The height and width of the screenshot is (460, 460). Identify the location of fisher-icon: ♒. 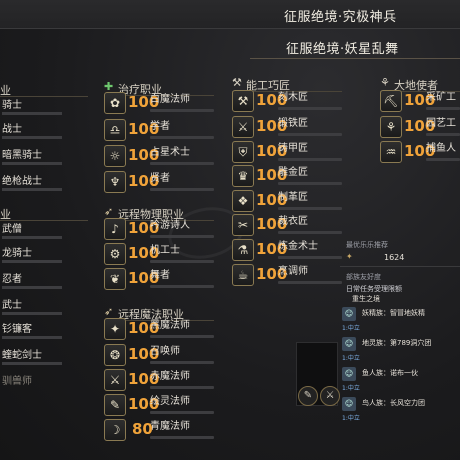
(391, 152).